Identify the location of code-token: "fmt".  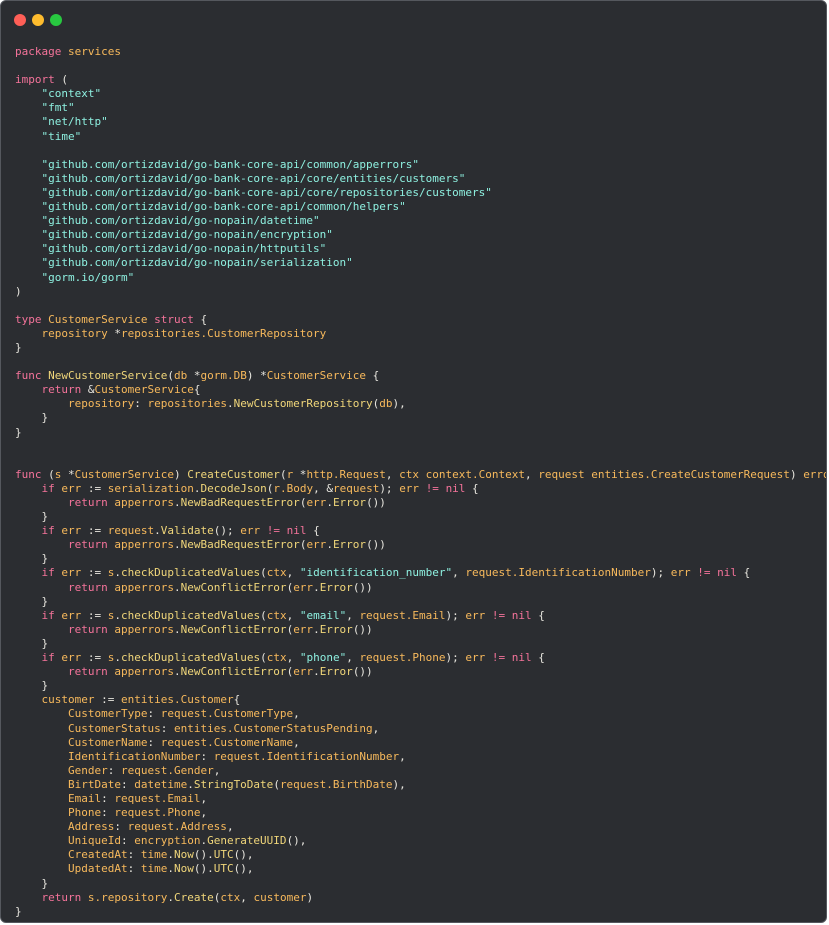
(58, 108).